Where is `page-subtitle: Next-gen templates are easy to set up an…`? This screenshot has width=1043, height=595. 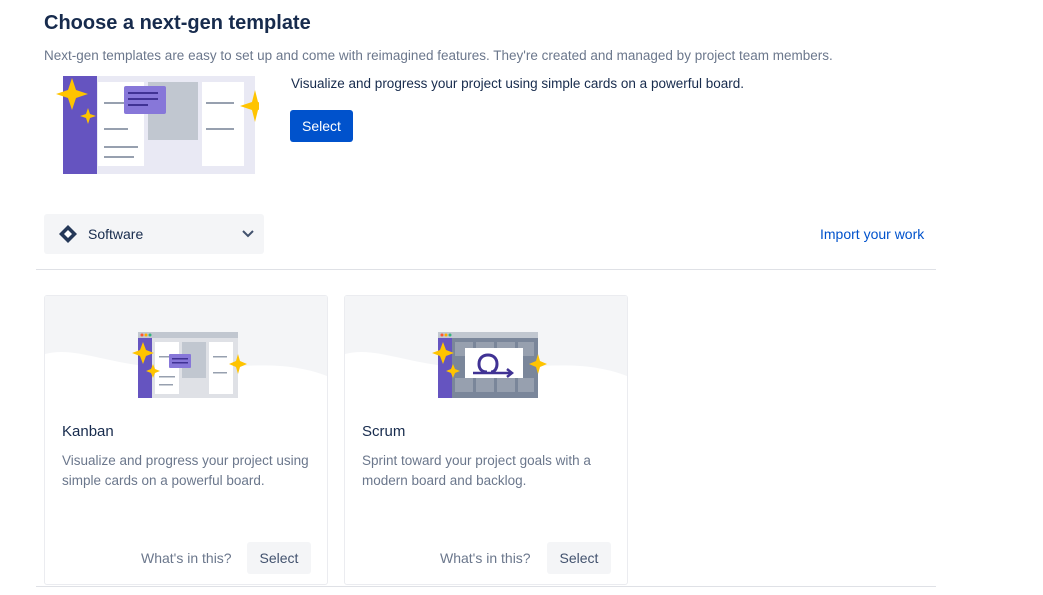
page-subtitle: Next-gen templates are easy to set up an… is located at coordinates (438, 55).